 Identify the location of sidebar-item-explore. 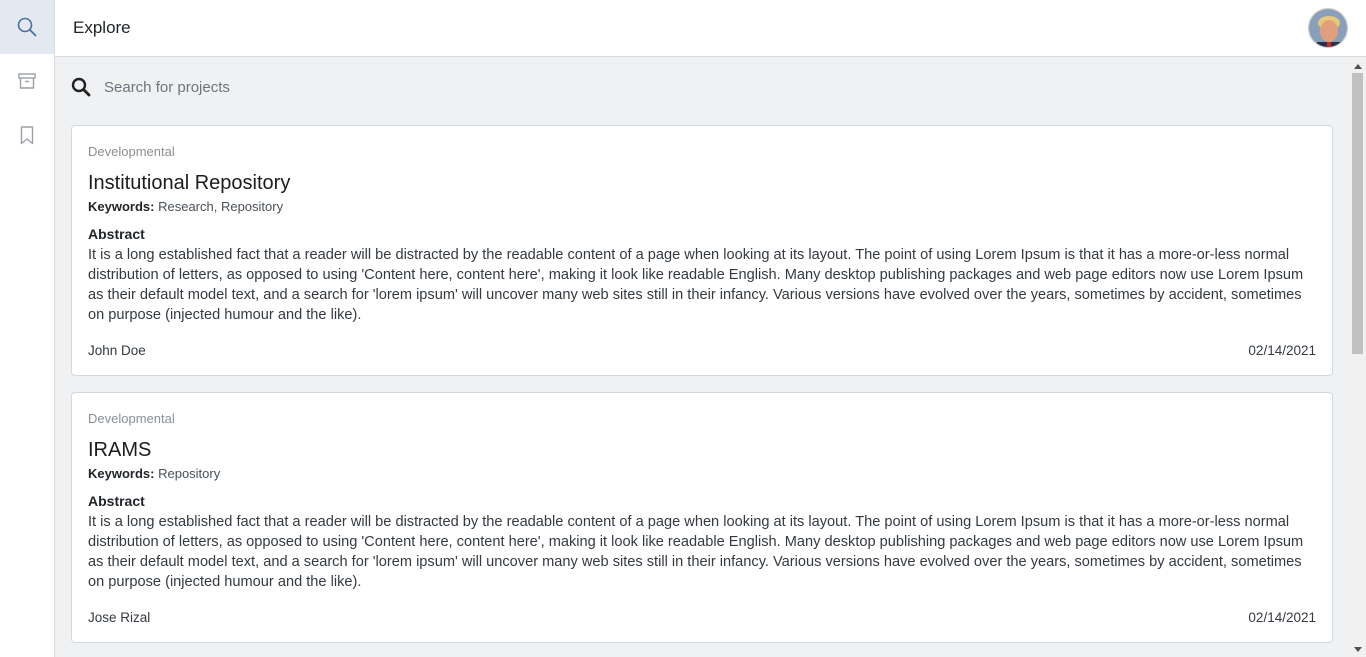
(27, 27).